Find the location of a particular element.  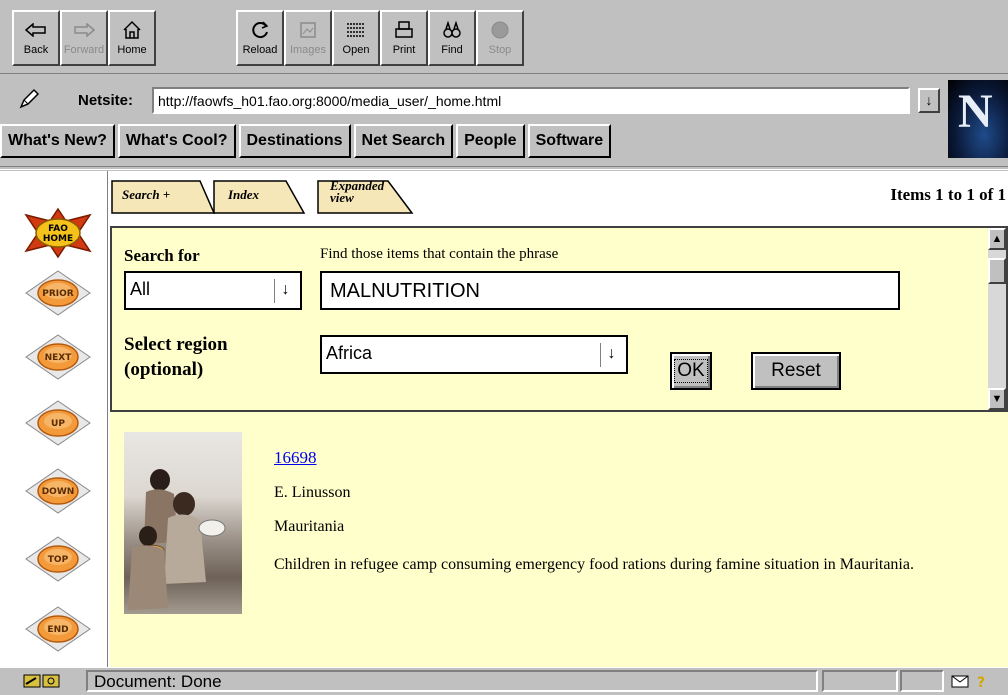

whats-cool-button: What's Cool? is located at coordinates (176, 141).